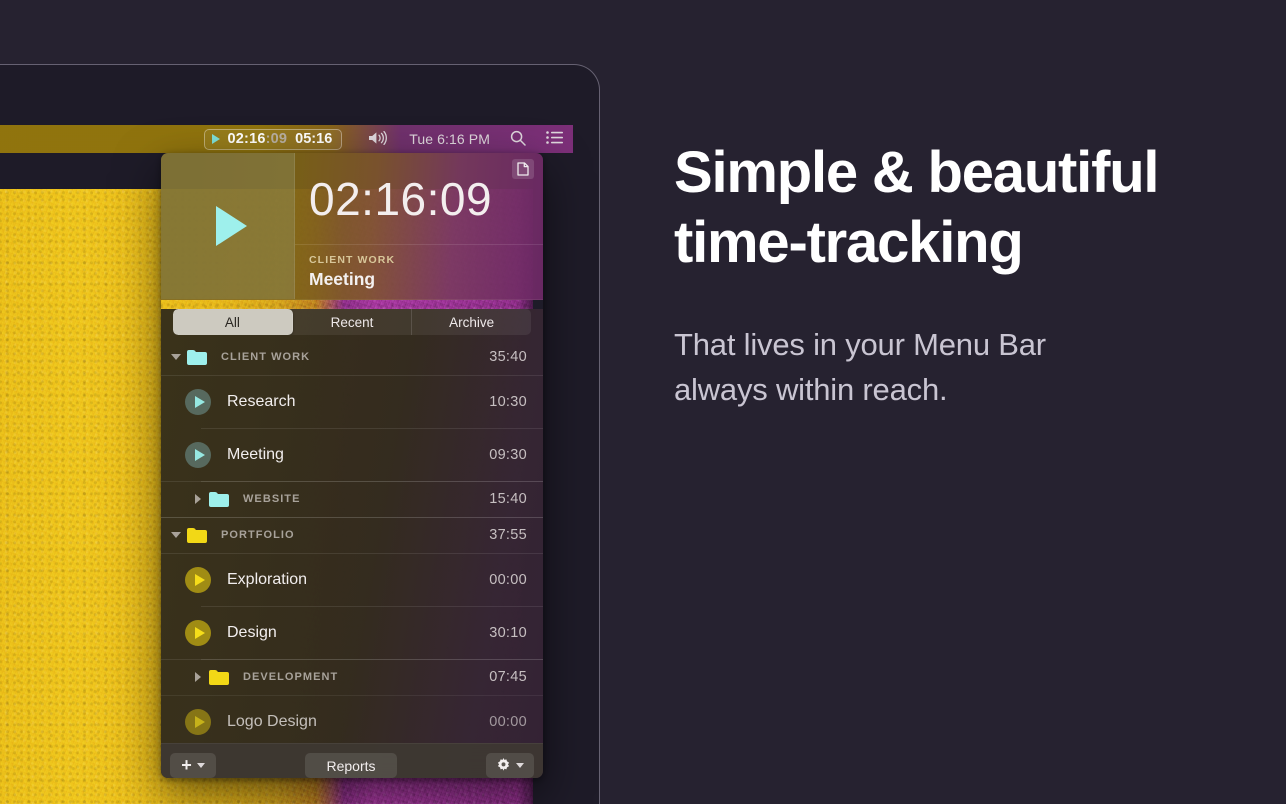  I want to click on speaker-icon, so click(378, 139).